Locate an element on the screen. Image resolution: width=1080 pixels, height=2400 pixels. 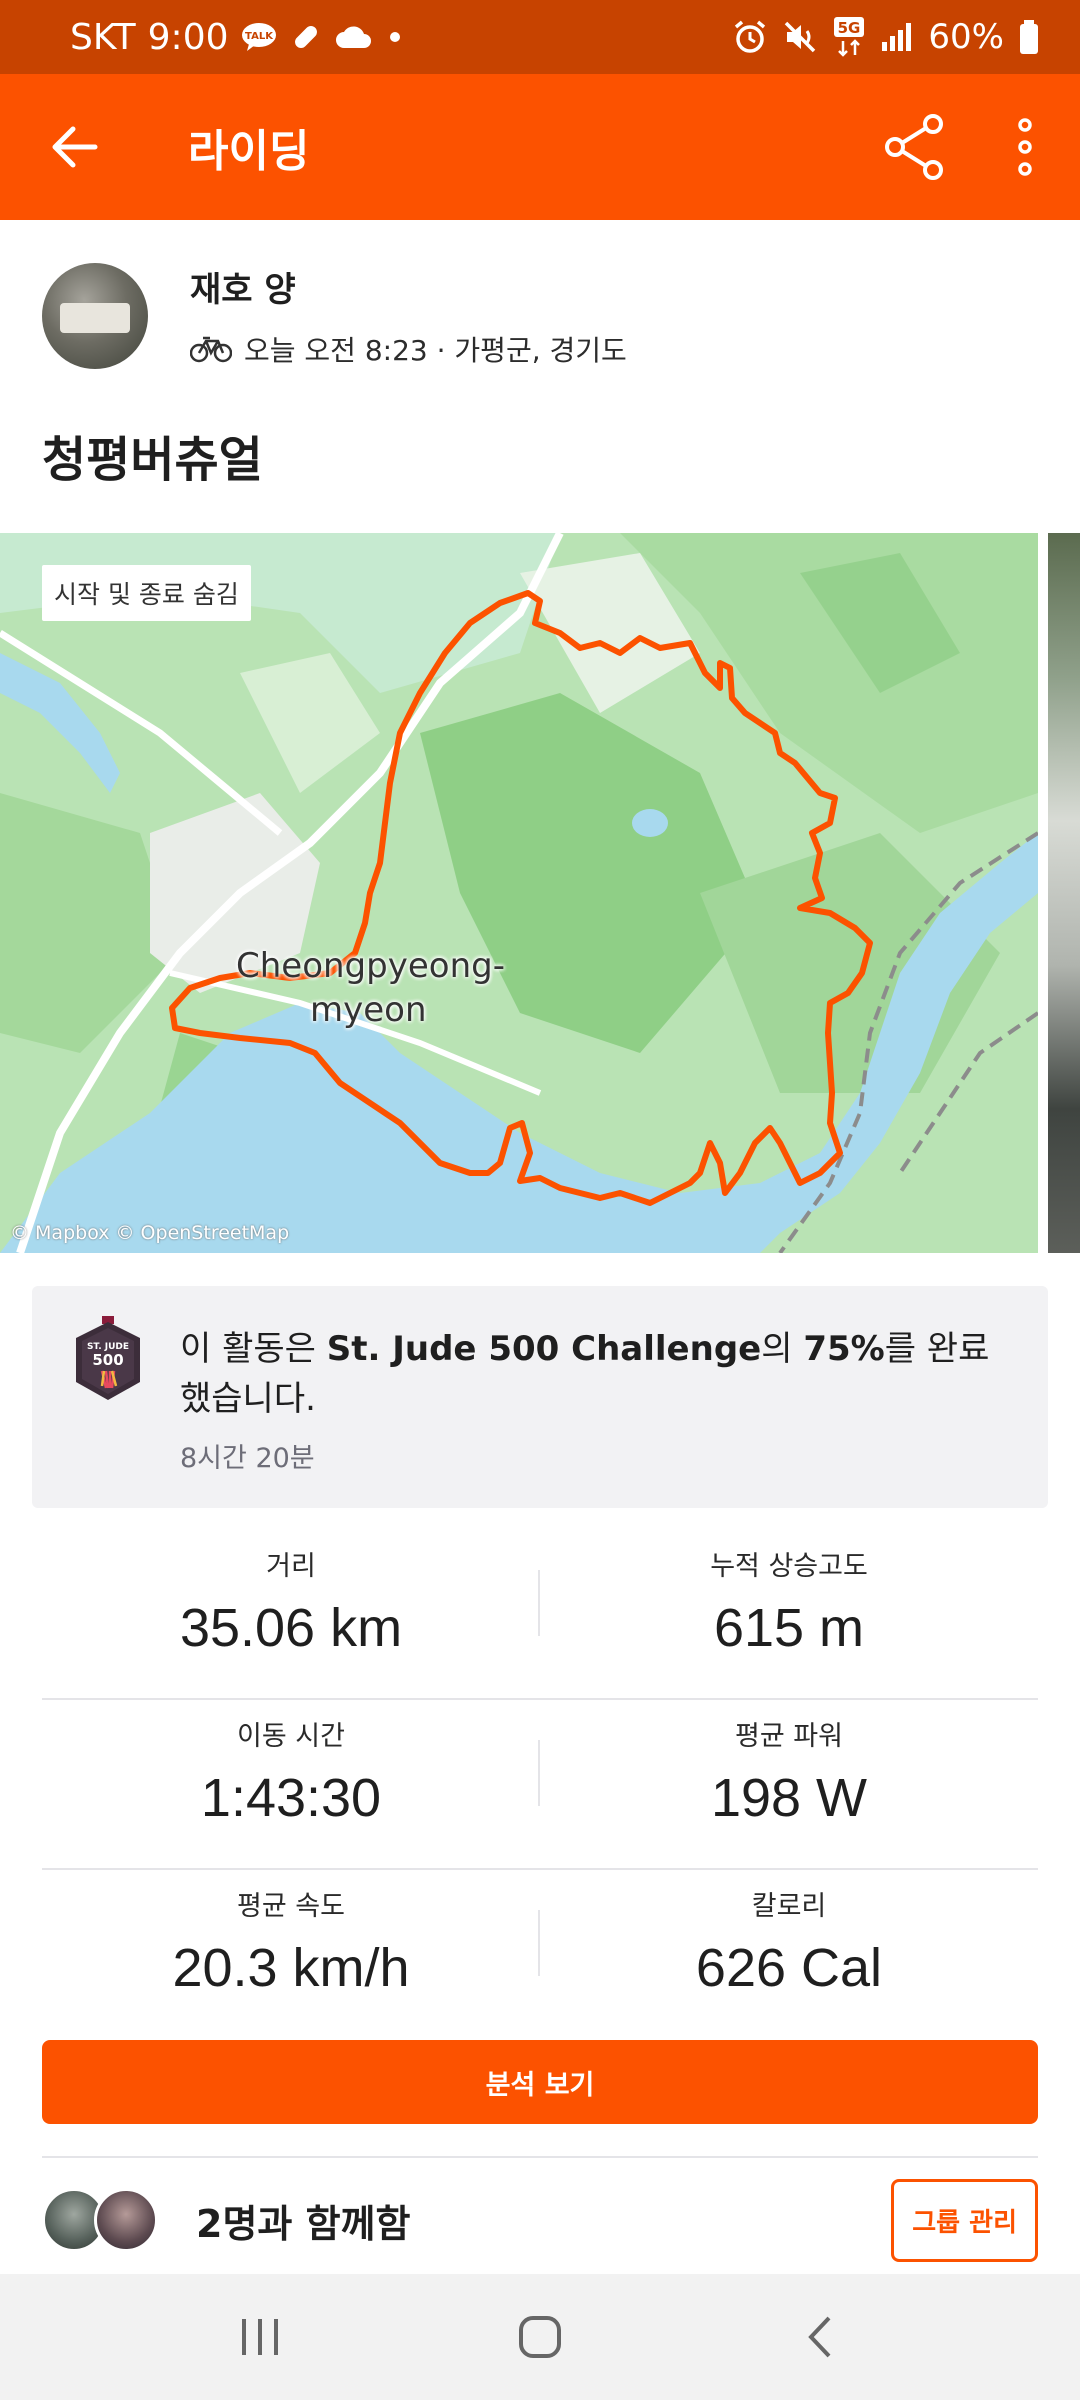
chevron-left-icon is located at coordinates (819, 2337).